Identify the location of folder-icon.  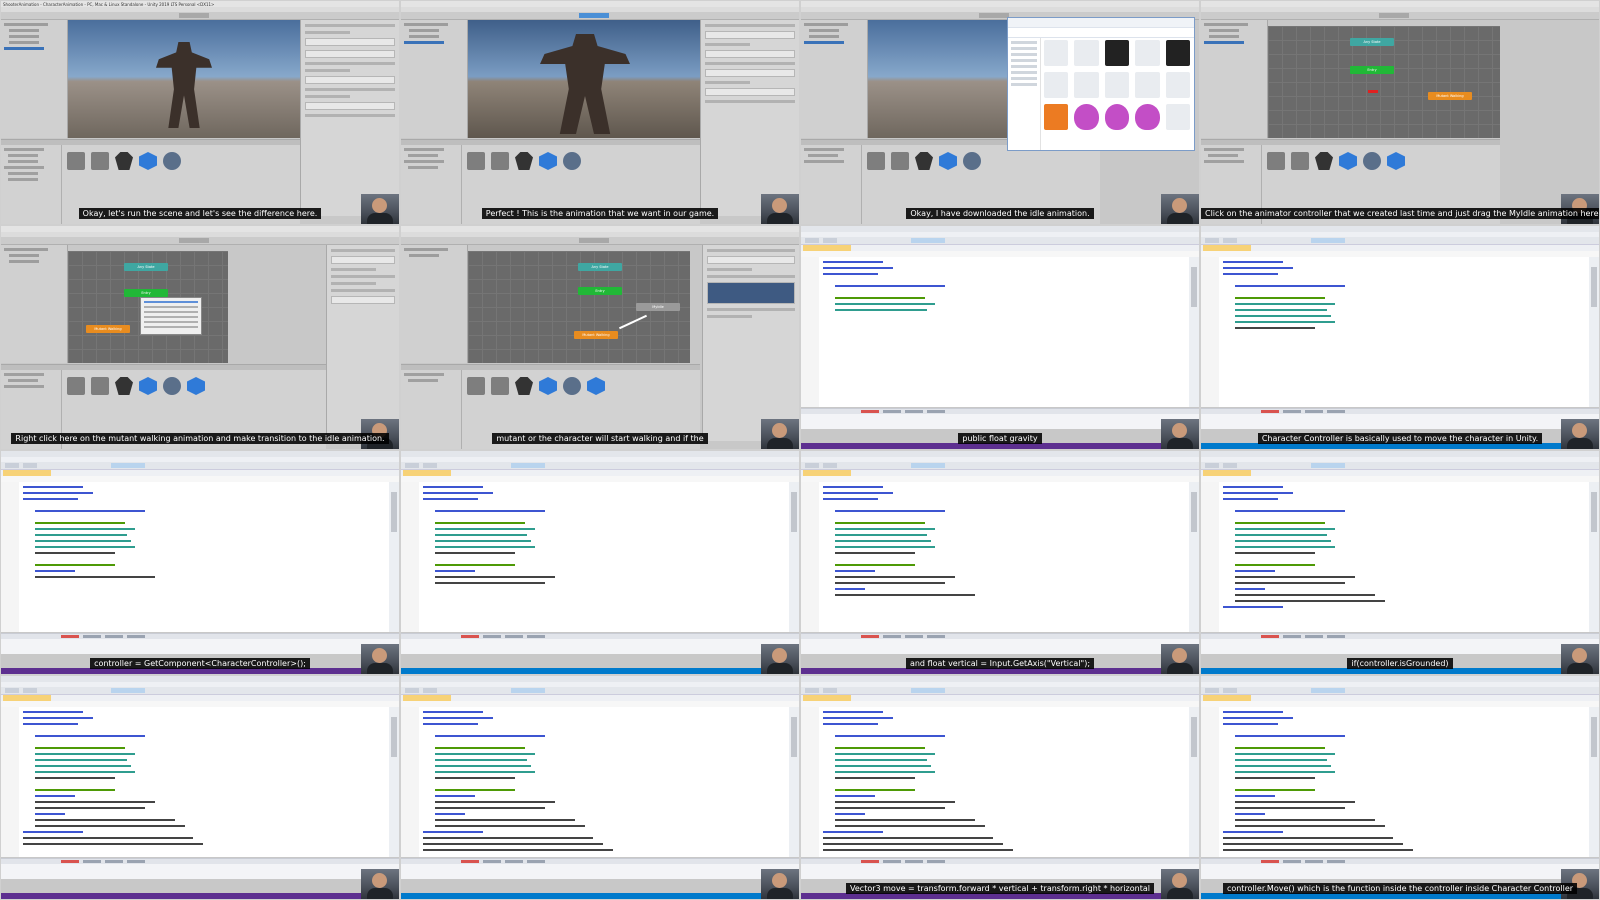
(76, 161).